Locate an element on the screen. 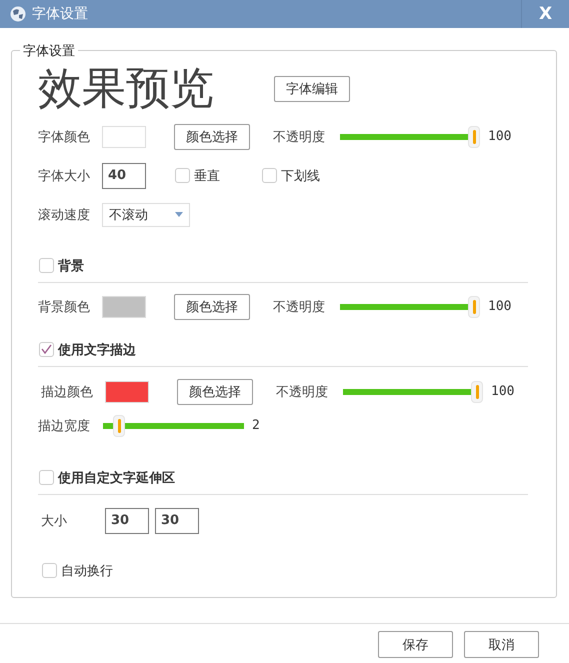  cancel-button: 取消 is located at coordinates (501, 644).